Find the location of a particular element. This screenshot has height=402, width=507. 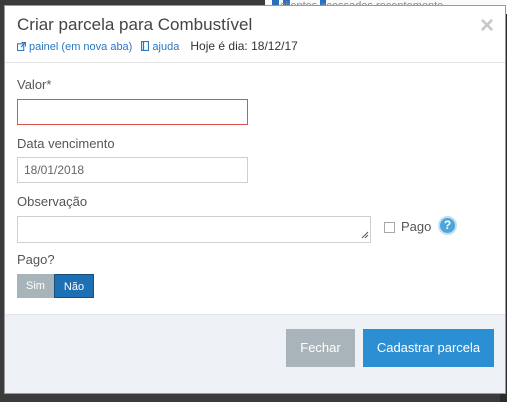

book-icon is located at coordinates (145, 46).